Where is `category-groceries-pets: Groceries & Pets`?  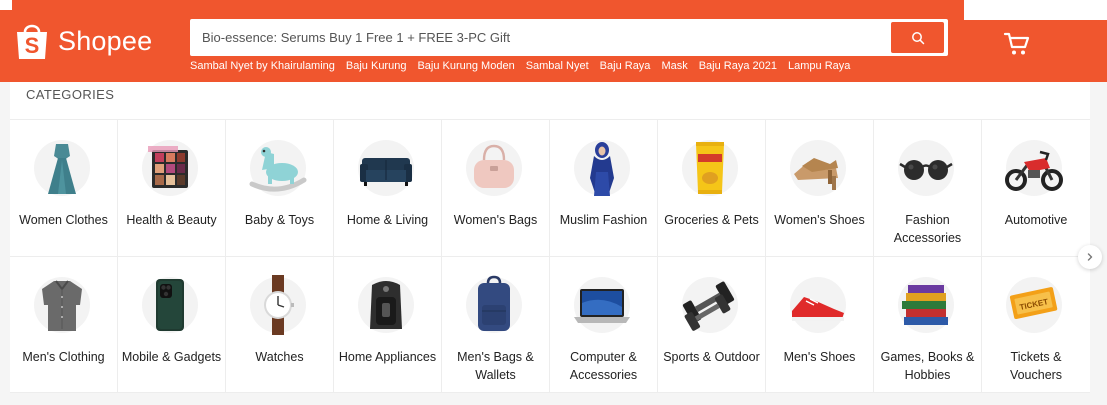
category-groceries-pets: Groceries & Pets is located at coordinates (712, 188).